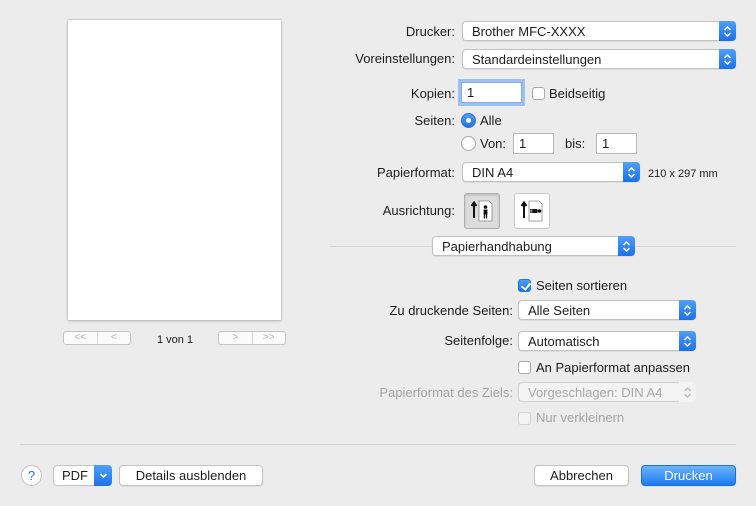 The width and height of the screenshot is (756, 506). What do you see at coordinates (577, 93) in the screenshot?
I see `duplex-label: Beidseitig` at bounding box center [577, 93].